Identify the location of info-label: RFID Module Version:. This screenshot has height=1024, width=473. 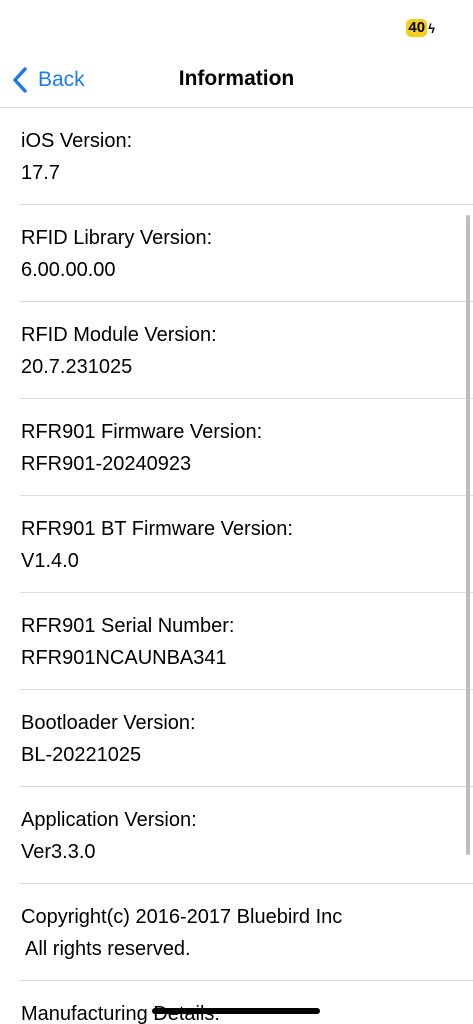
(119, 335).